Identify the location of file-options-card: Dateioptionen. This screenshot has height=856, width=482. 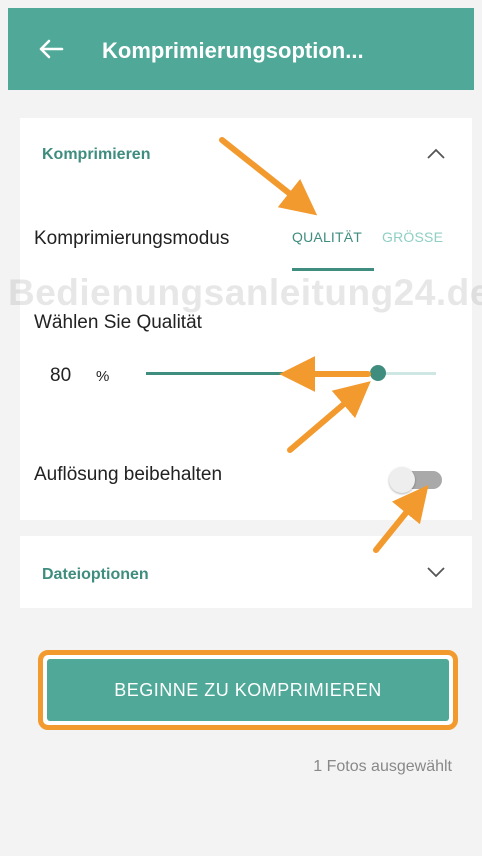
(246, 572).